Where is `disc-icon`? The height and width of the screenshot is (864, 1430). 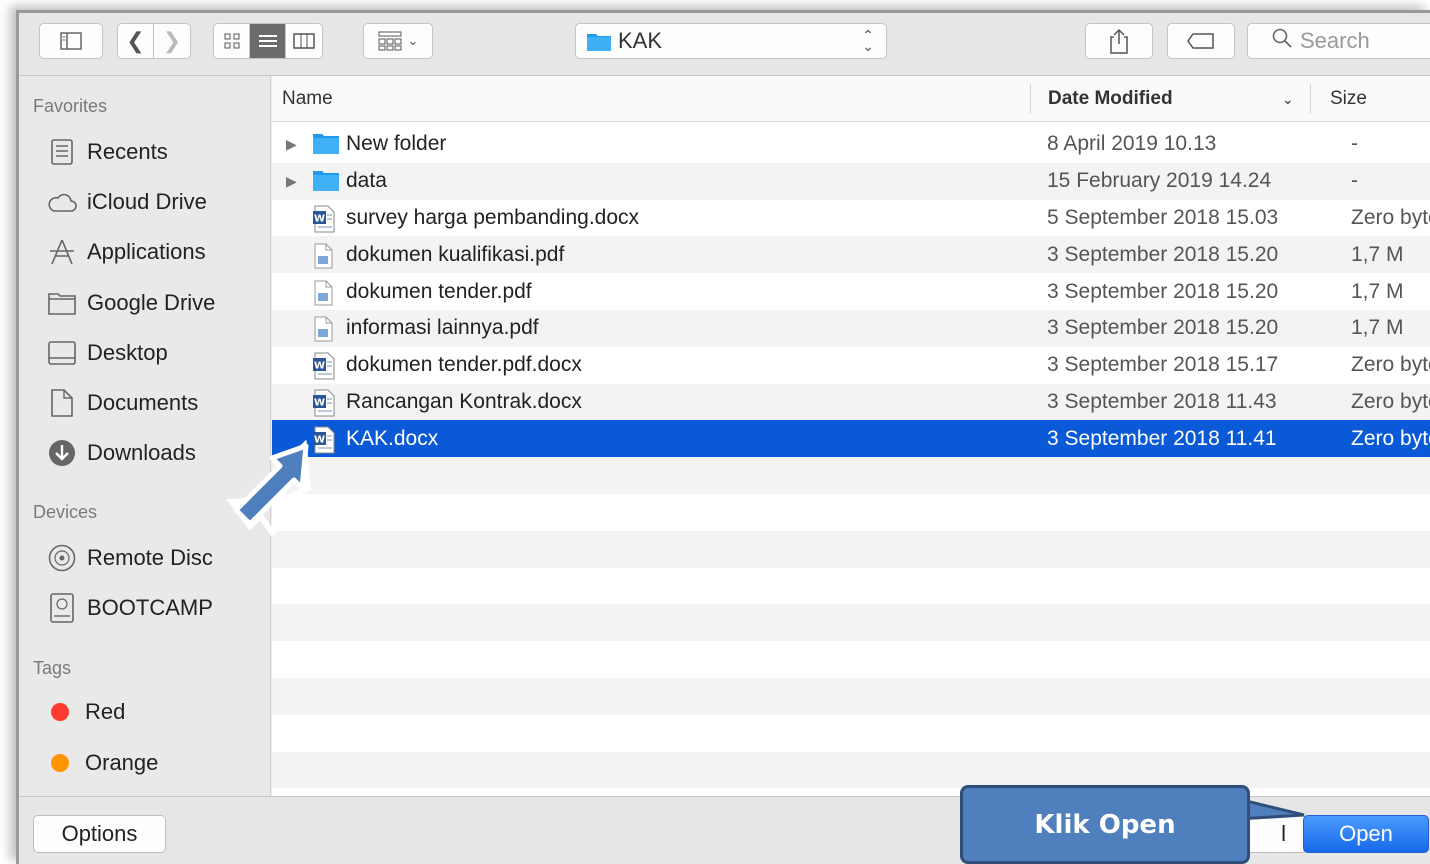
disc-icon is located at coordinates (62, 558).